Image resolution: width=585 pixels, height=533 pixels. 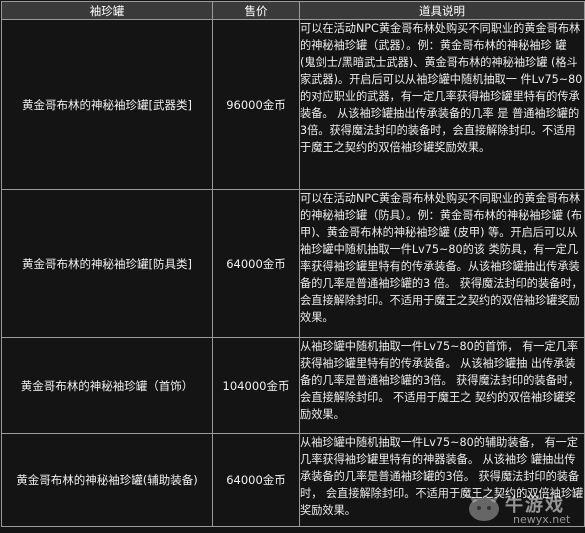 What do you see at coordinates (107, 480) in the screenshot?
I see `item-name: 黄金哥布林的神秘袖珍罐(辅助装备)` at bounding box center [107, 480].